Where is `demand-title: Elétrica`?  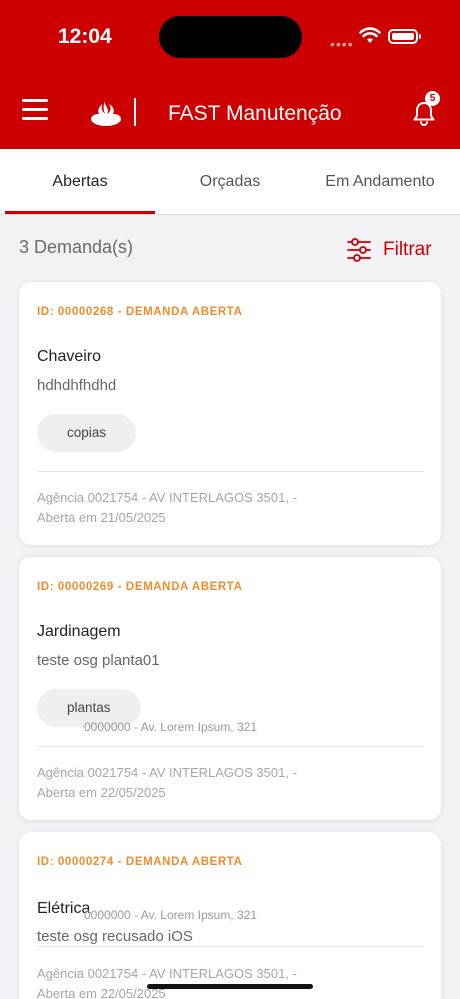
demand-title: Elétrica is located at coordinates (64, 908).